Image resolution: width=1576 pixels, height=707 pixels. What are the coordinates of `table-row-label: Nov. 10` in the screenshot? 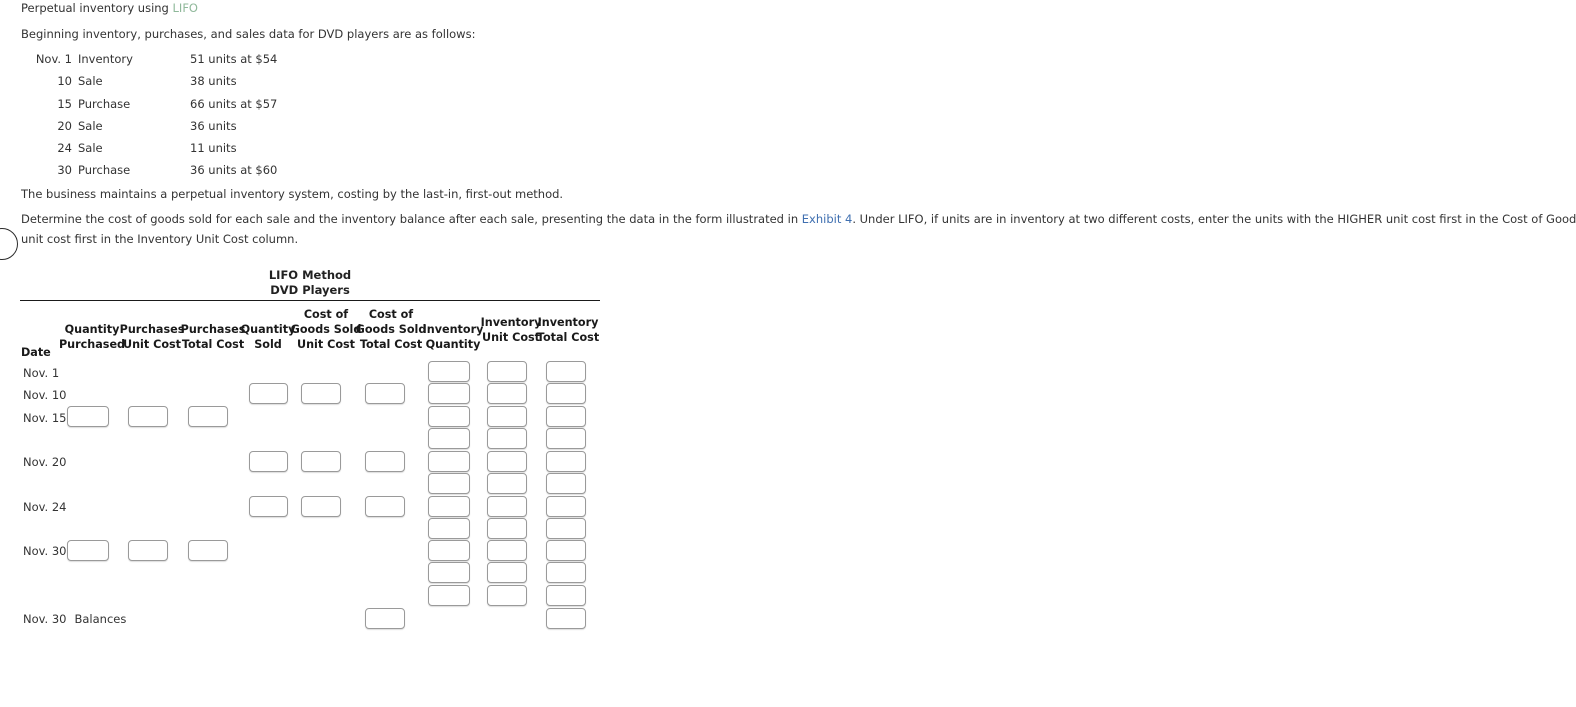 It's located at (45, 395).